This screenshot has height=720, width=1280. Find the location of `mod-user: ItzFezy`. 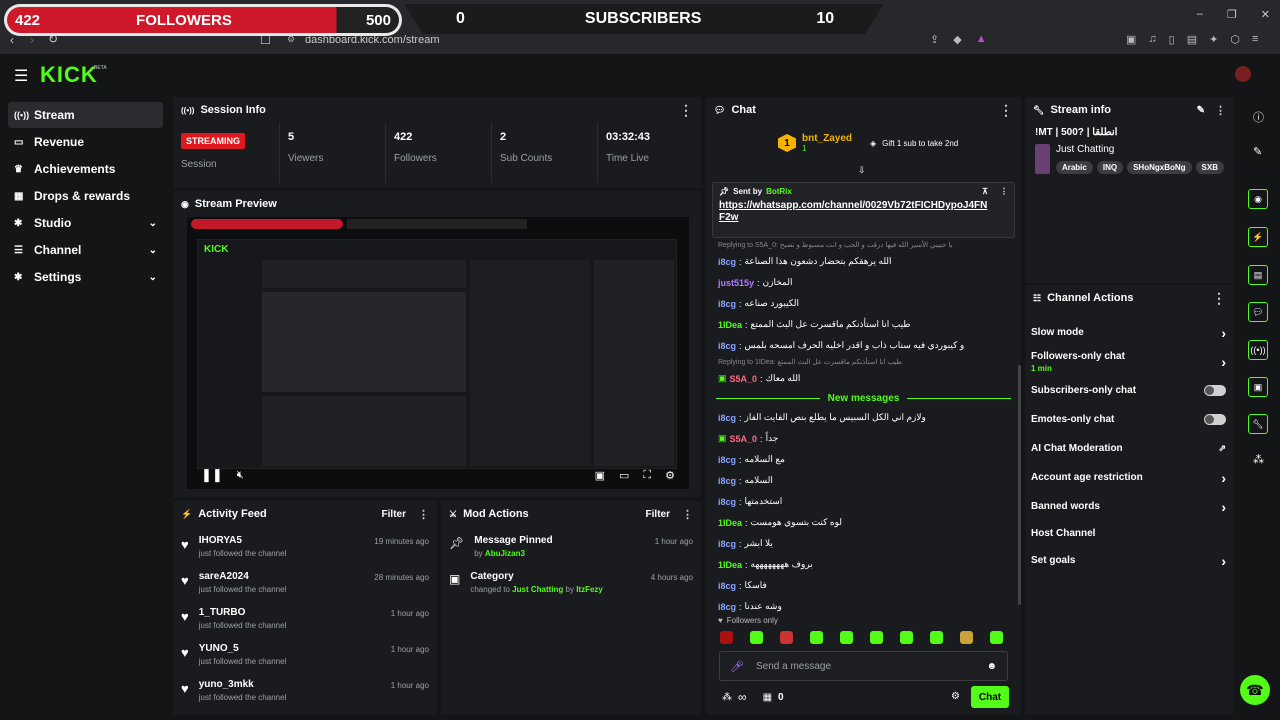

mod-user: ItzFezy is located at coordinates (589, 589).